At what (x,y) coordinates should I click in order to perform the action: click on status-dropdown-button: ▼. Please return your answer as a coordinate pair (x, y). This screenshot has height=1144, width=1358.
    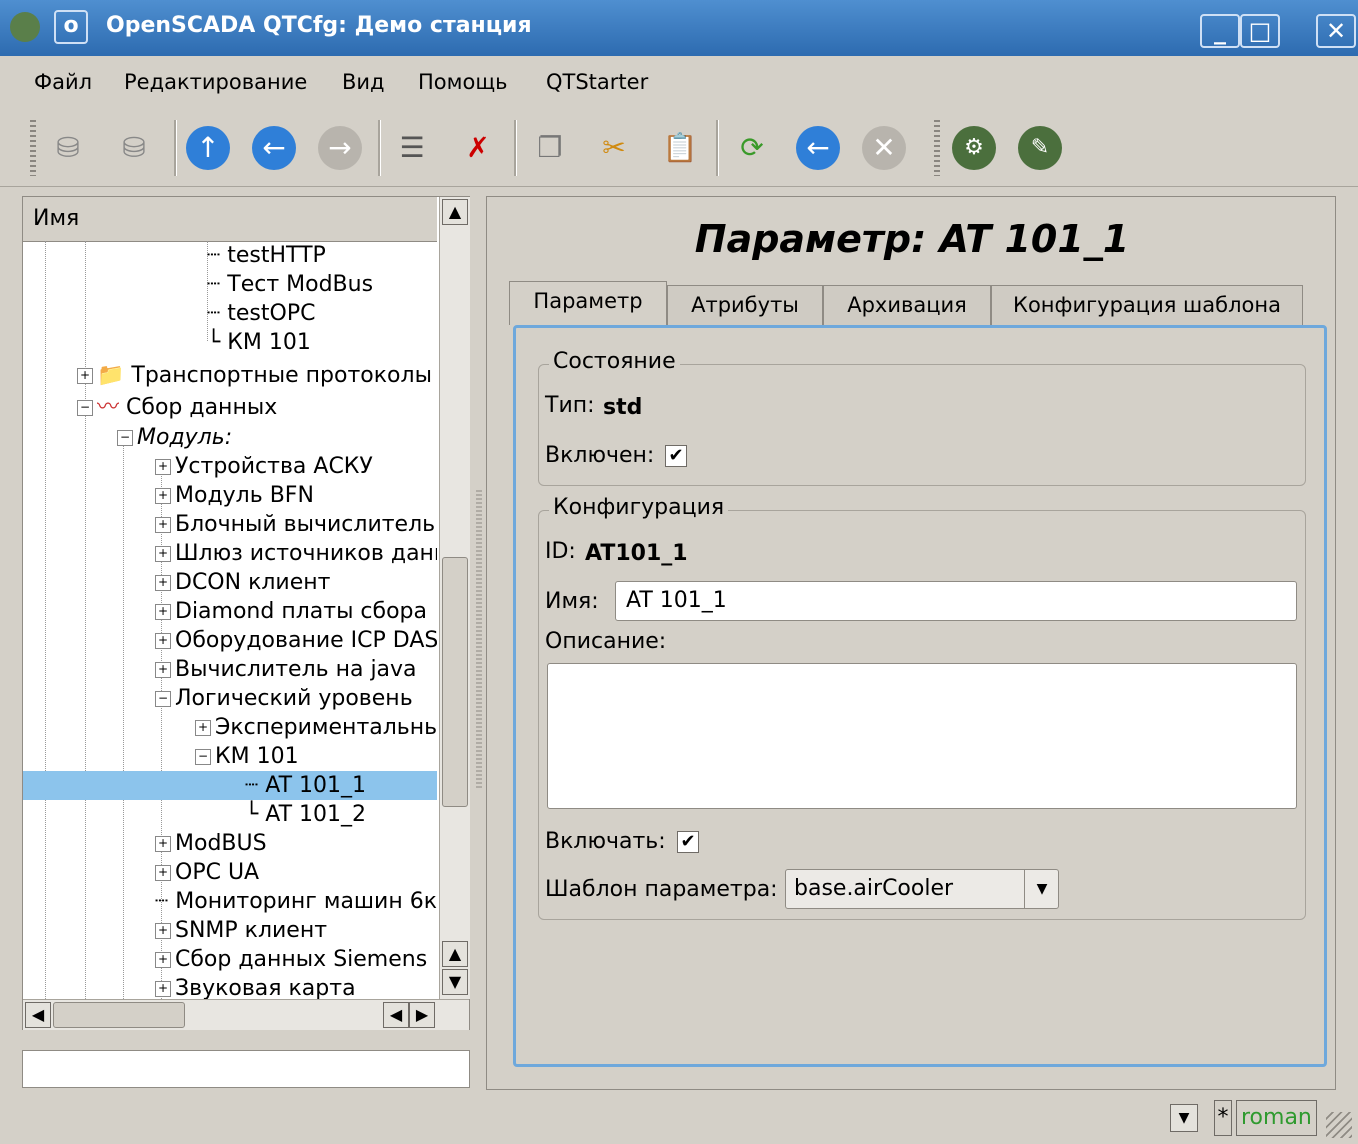
    Looking at the image, I should click on (1184, 1118).